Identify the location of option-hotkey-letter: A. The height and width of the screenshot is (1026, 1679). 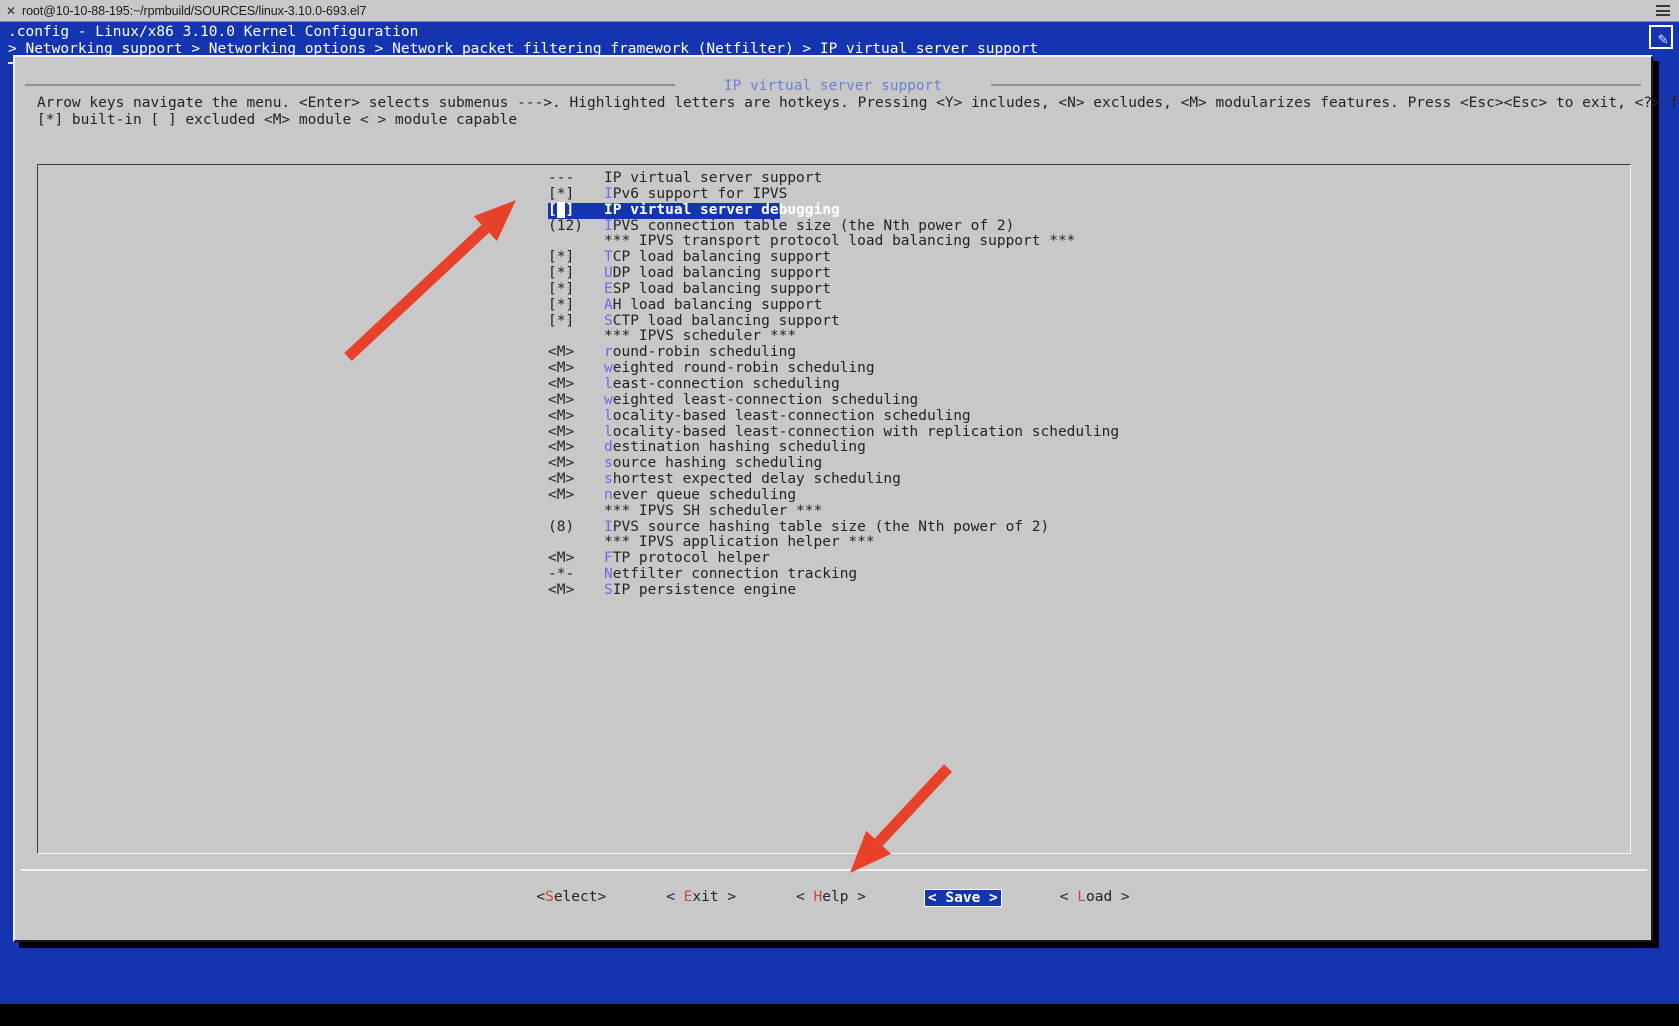
(608, 304).